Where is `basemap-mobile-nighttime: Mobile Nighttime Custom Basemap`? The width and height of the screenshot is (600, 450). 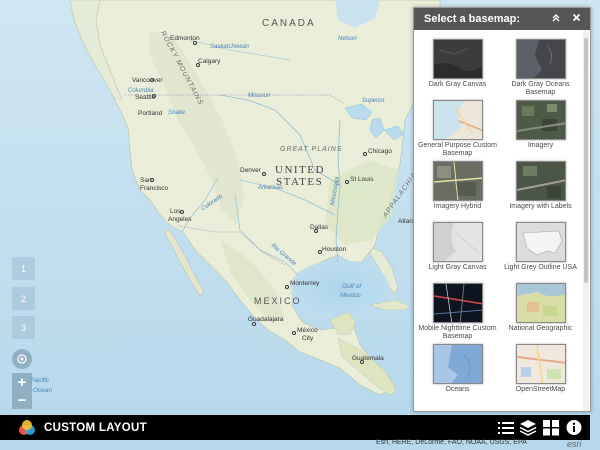 basemap-mobile-nighttime: Mobile Nighttime Custom Basemap is located at coordinates (457, 312).